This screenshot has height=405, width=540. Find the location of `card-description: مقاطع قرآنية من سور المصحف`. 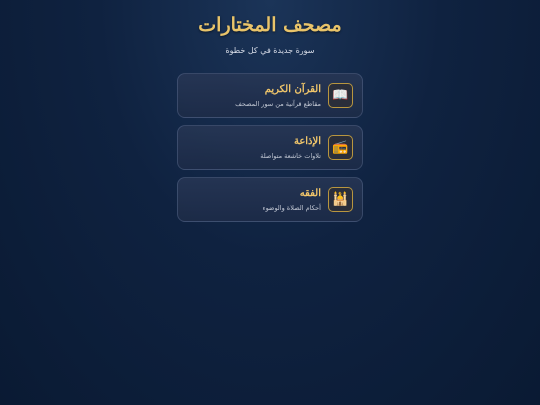

card-description: مقاطع قرآنية من سور المصحف is located at coordinates (278, 104).